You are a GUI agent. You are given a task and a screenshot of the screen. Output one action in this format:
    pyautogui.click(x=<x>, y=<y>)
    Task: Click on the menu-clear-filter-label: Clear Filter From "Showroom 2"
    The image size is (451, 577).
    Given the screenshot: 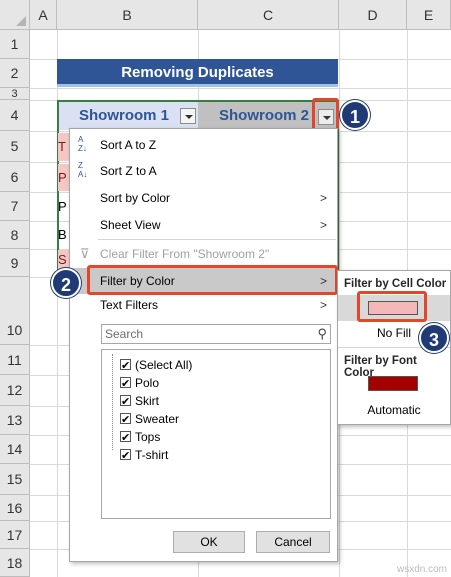 What is the action you would take?
    pyautogui.click(x=185, y=254)
    